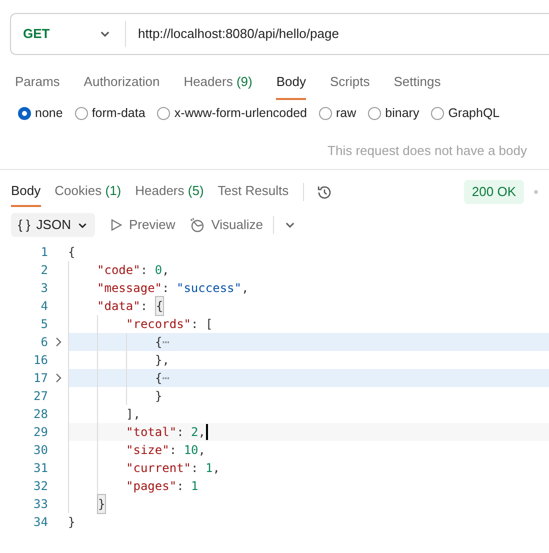 This screenshot has width=549, height=553. What do you see at coordinates (197, 225) in the screenshot?
I see `visualize-icon` at bounding box center [197, 225].